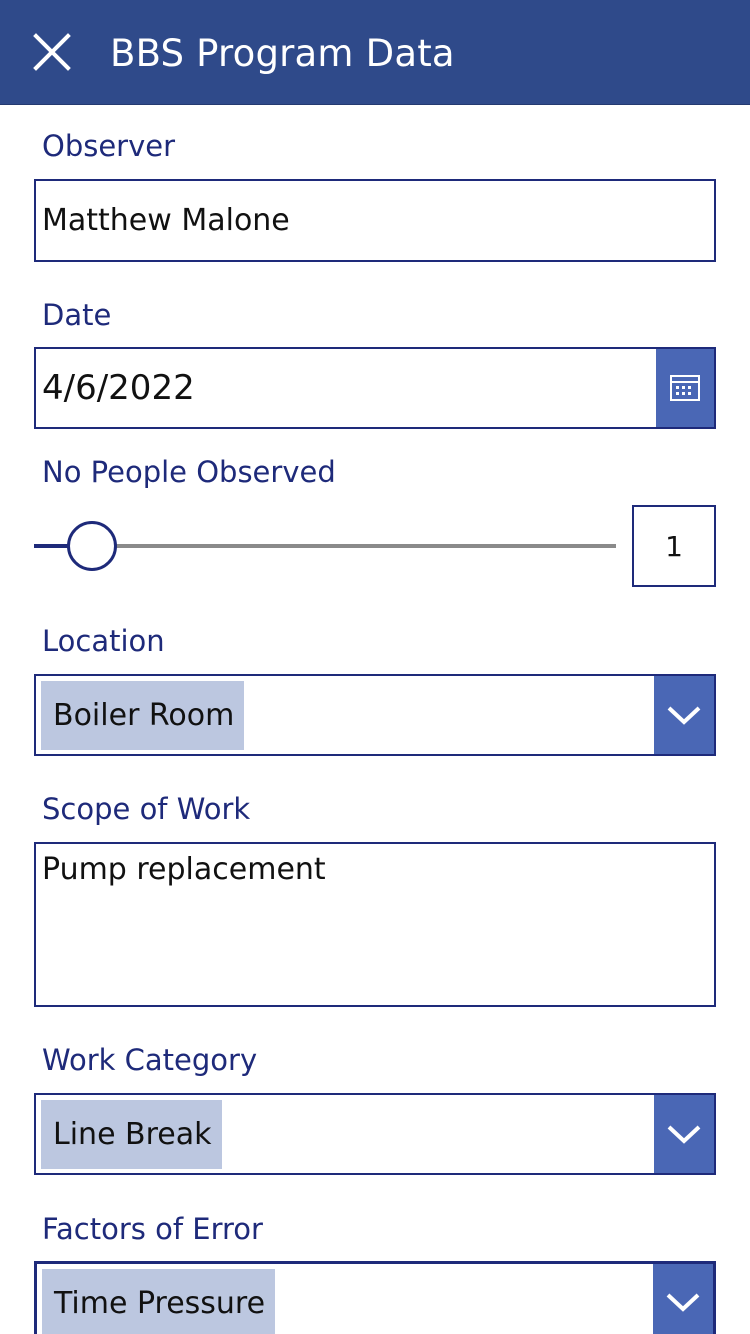  I want to click on app-header: BBS Program Data, so click(375, 52).